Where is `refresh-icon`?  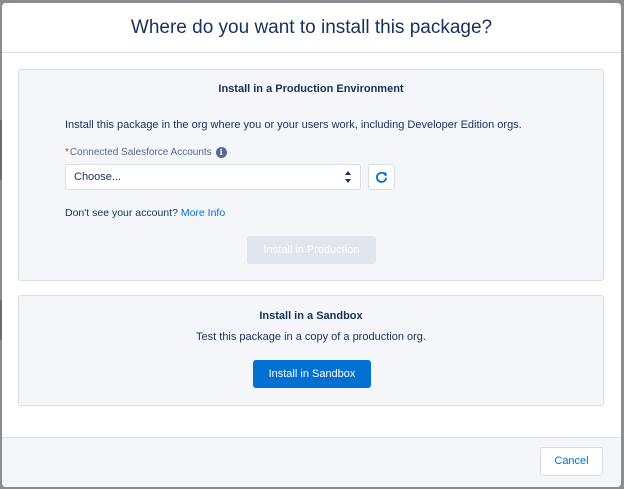
refresh-icon is located at coordinates (381, 177).